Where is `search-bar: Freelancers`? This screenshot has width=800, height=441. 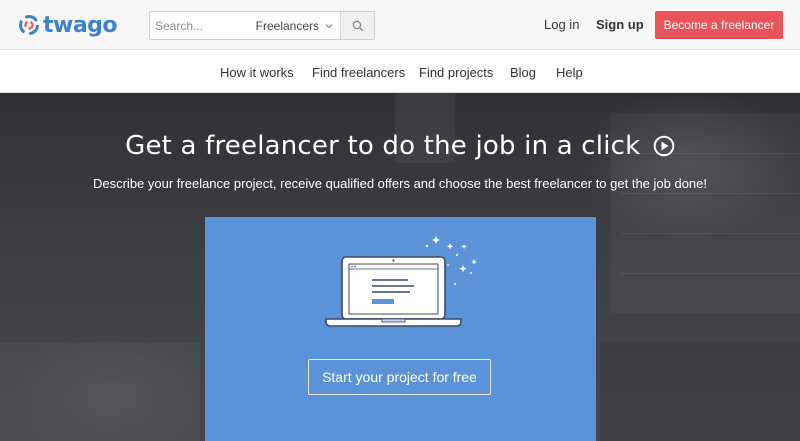 search-bar: Freelancers is located at coordinates (262, 25).